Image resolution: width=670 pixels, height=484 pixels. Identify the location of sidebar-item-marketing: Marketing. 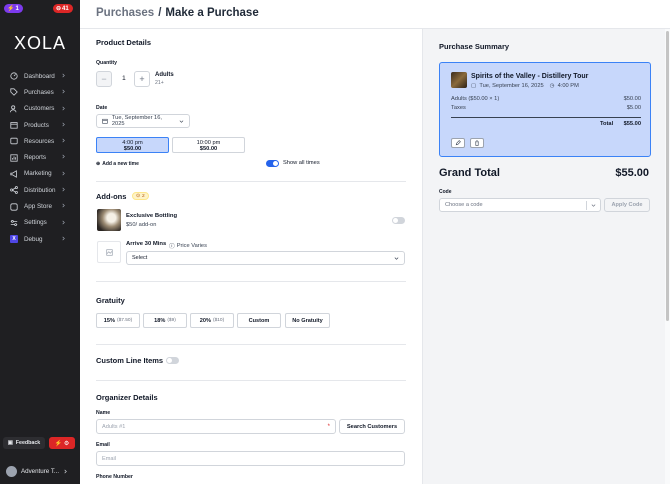
(40, 174).